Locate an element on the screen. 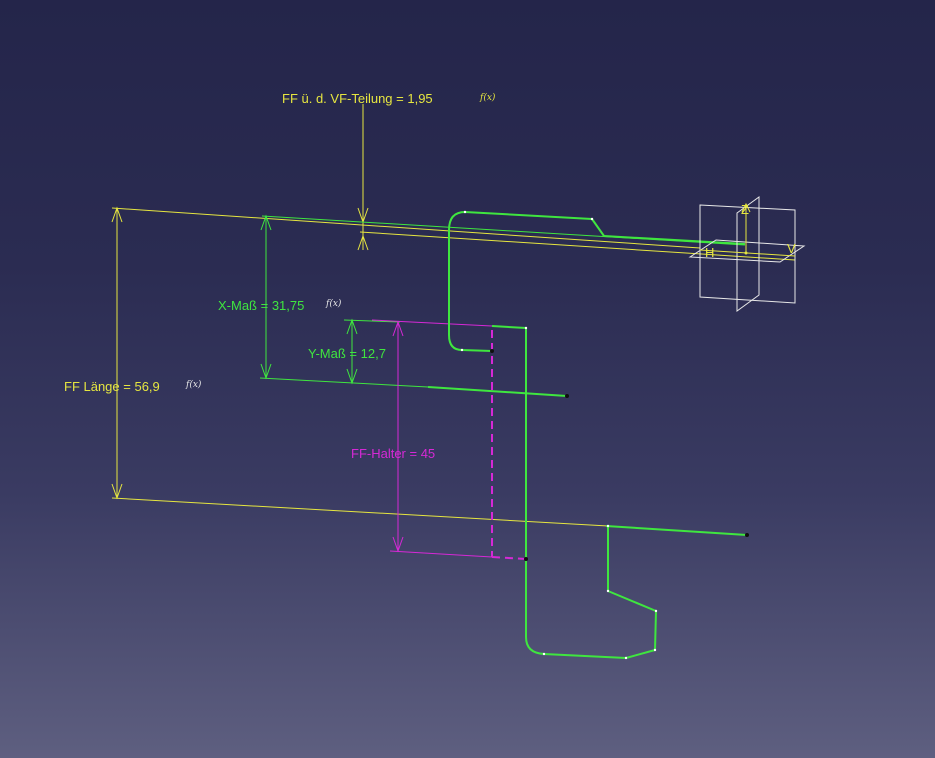  profile-vertices is located at coordinates (559, 435).